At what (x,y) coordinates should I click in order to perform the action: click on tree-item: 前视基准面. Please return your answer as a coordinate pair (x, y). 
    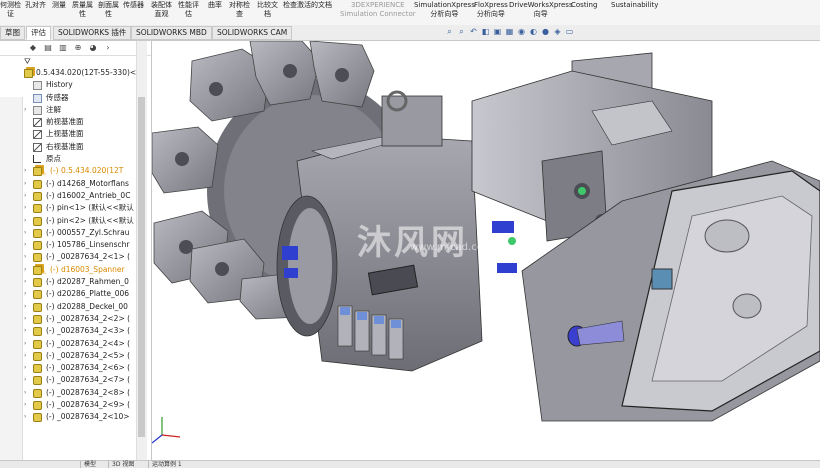
    Looking at the image, I should click on (75, 122).